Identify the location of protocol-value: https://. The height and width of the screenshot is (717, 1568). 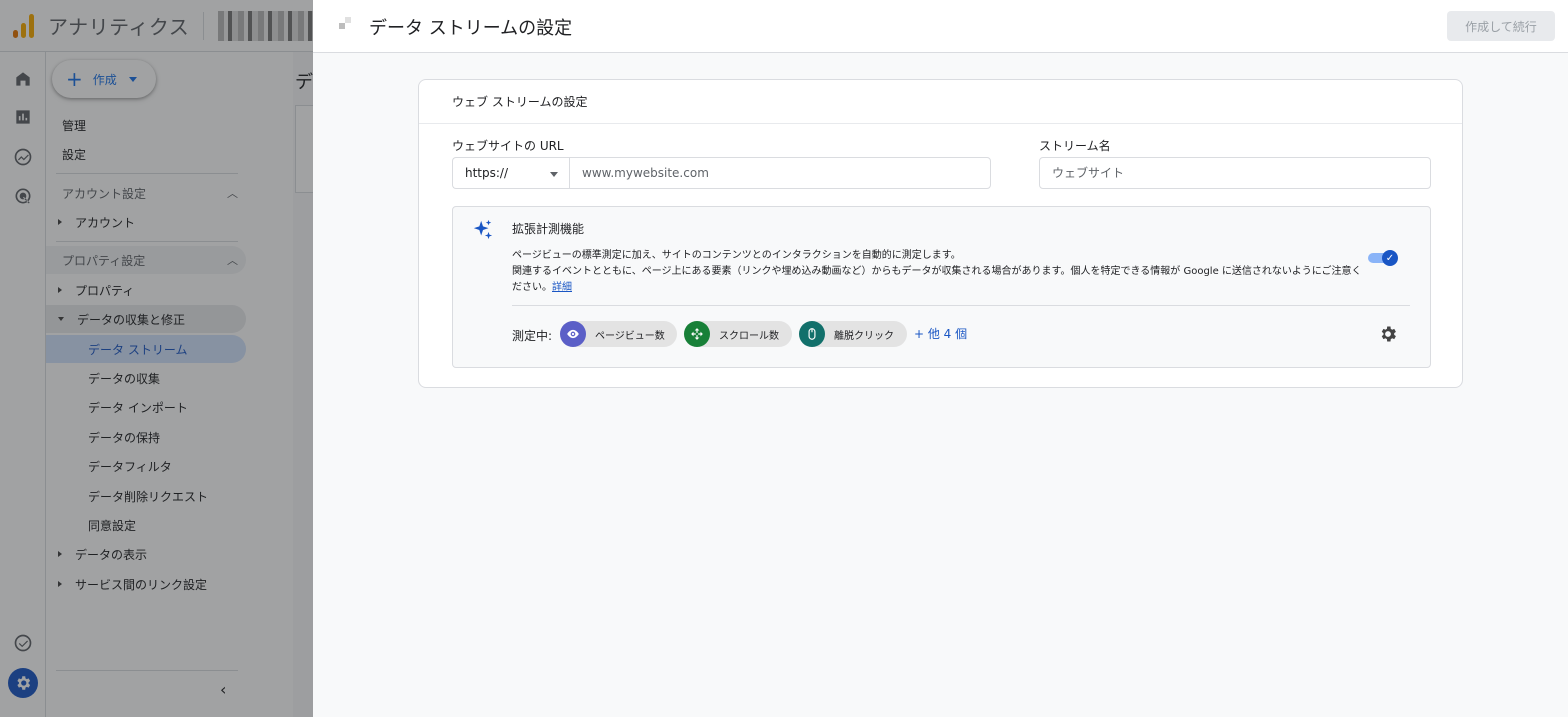
(487, 173).